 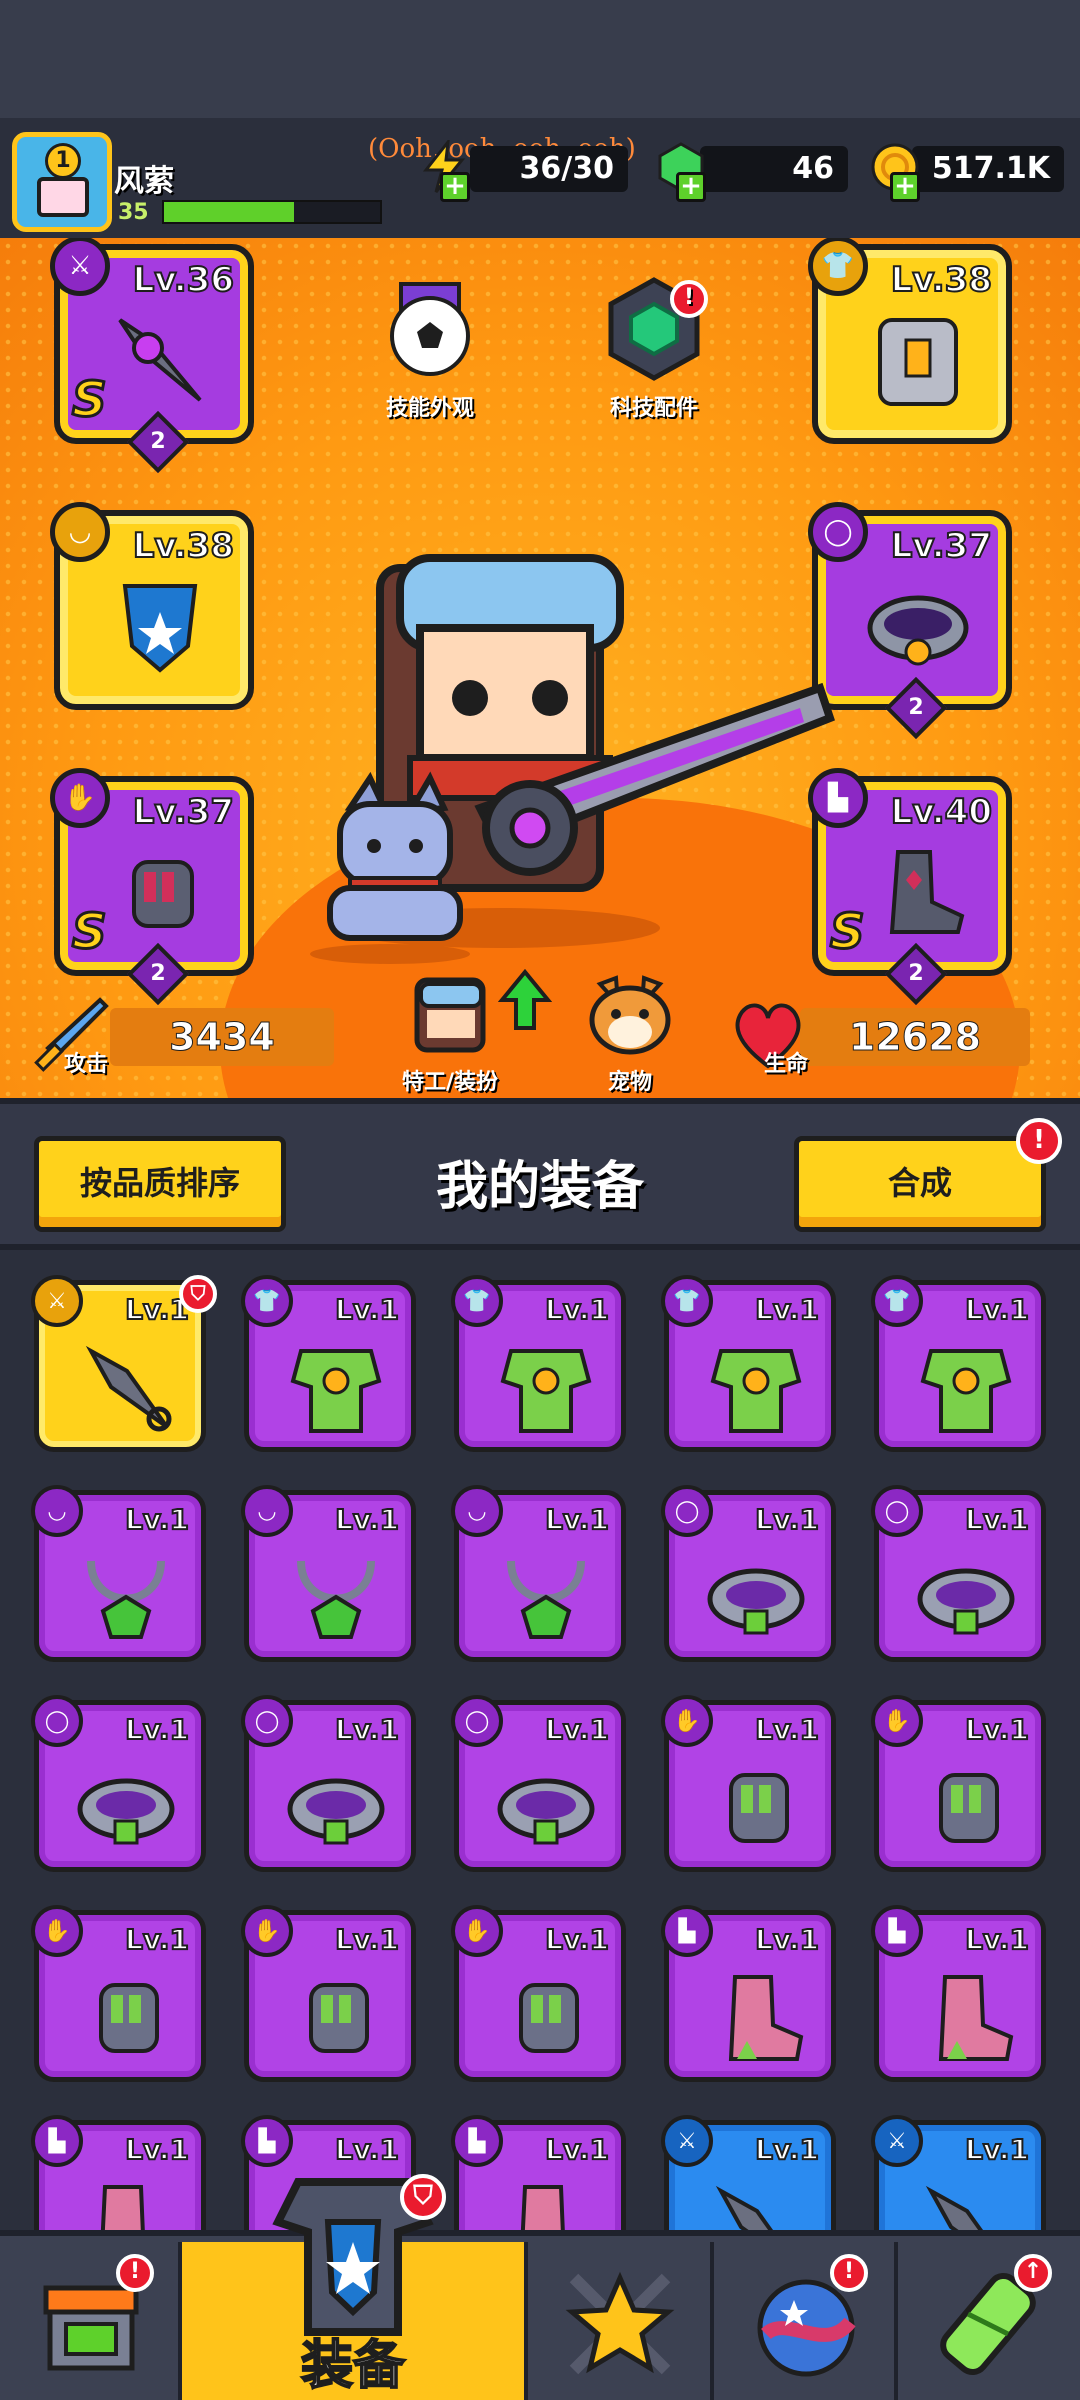 I want to click on dog-icon, so click(x=630, y=1015).